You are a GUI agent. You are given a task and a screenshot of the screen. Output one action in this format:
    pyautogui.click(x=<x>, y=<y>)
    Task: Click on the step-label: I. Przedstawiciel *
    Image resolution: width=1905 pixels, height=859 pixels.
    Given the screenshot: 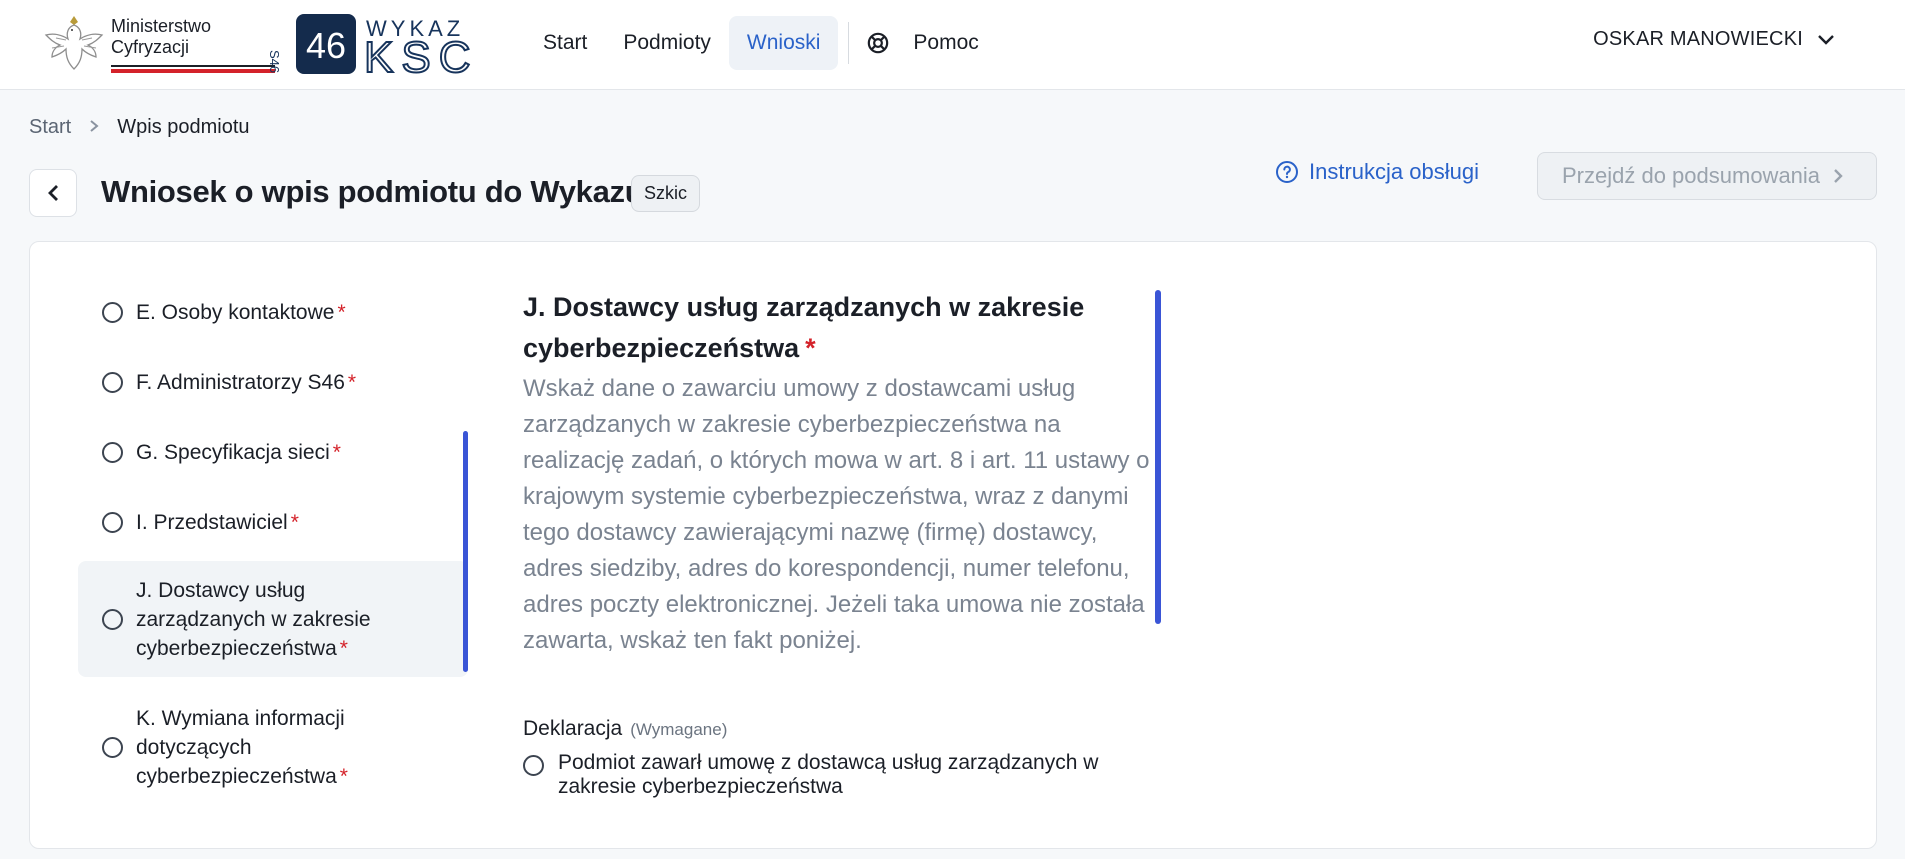 What is the action you would take?
    pyautogui.click(x=217, y=522)
    